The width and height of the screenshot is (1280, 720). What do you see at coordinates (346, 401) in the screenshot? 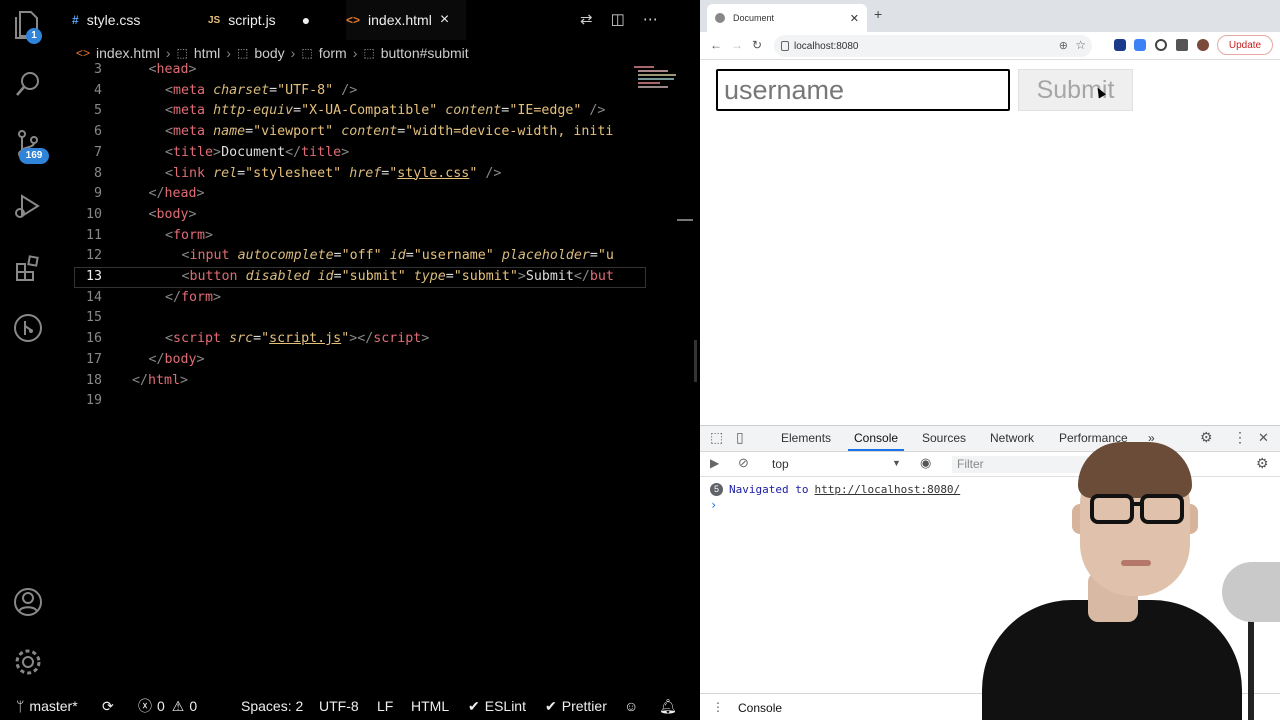
I see `code-line: 19` at bounding box center [346, 401].